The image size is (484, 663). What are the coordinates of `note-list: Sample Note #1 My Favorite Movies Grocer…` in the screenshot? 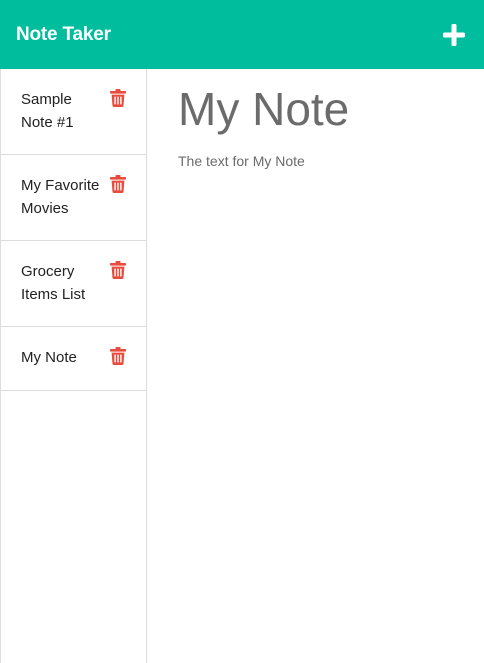 It's located at (73, 230).